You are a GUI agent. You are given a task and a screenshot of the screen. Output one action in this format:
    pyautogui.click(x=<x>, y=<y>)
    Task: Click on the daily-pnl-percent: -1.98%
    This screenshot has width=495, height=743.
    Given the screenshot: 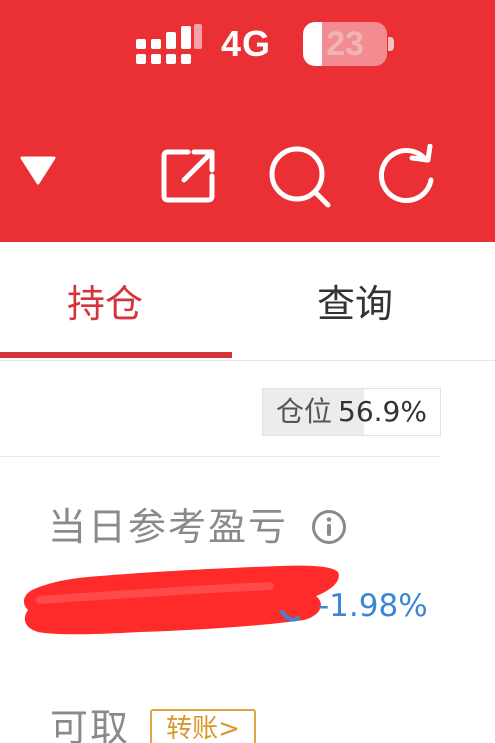 What is the action you would take?
    pyautogui.click(x=373, y=606)
    